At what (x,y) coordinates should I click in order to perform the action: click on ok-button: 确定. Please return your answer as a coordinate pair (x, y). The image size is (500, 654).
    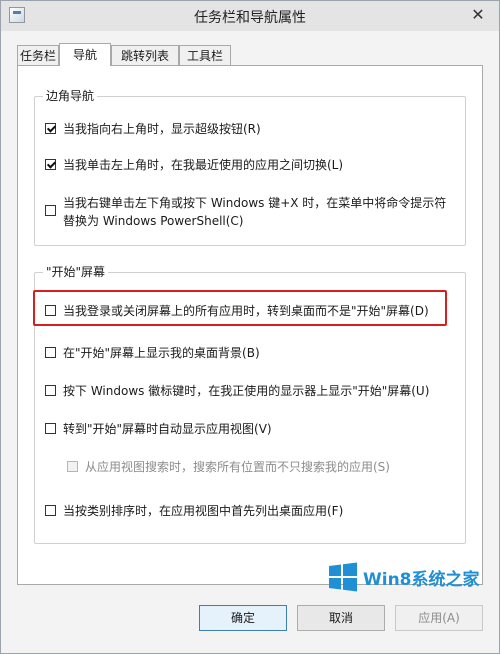
    Looking at the image, I should click on (243, 618).